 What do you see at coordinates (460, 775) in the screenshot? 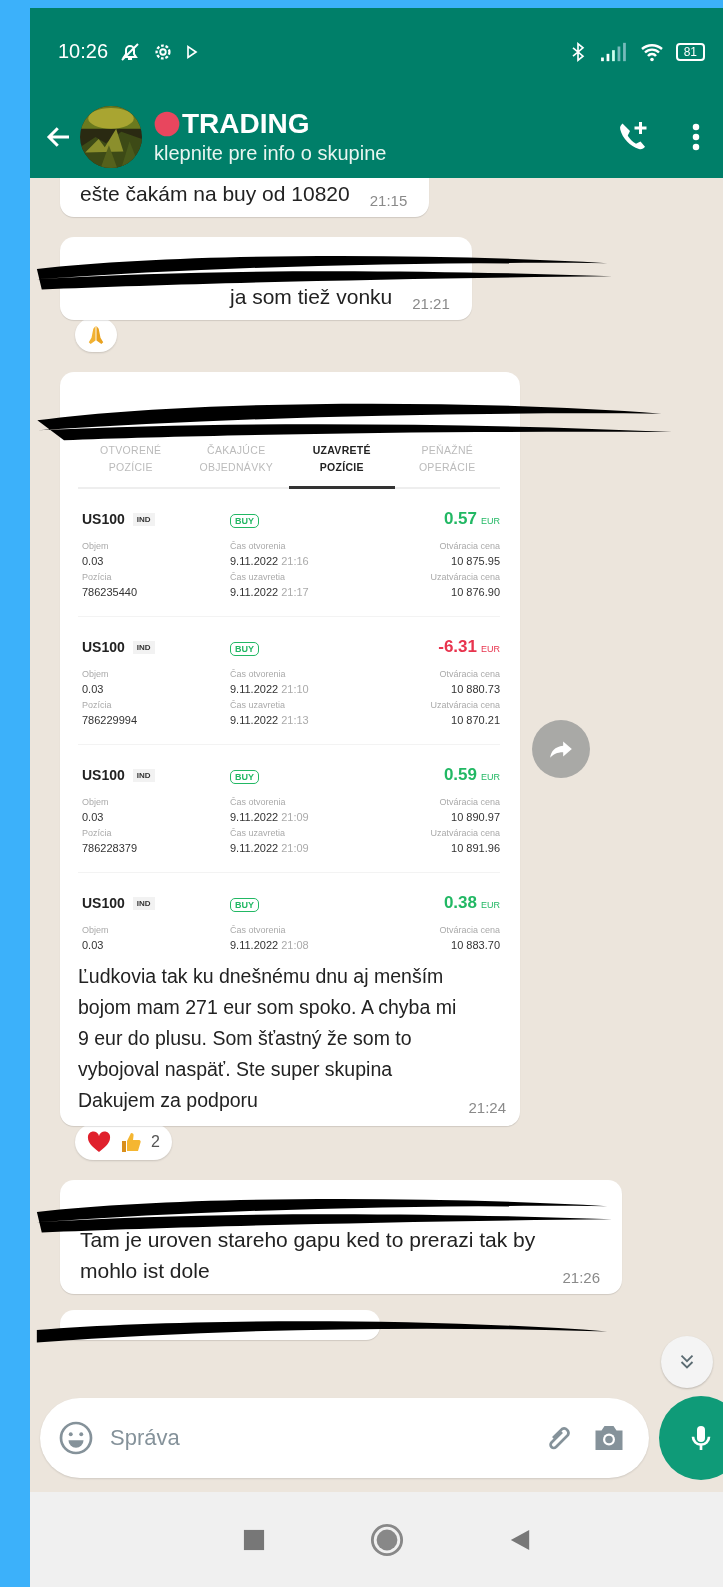
I see `profit-amount: 0.59` at bounding box center [460, 775].